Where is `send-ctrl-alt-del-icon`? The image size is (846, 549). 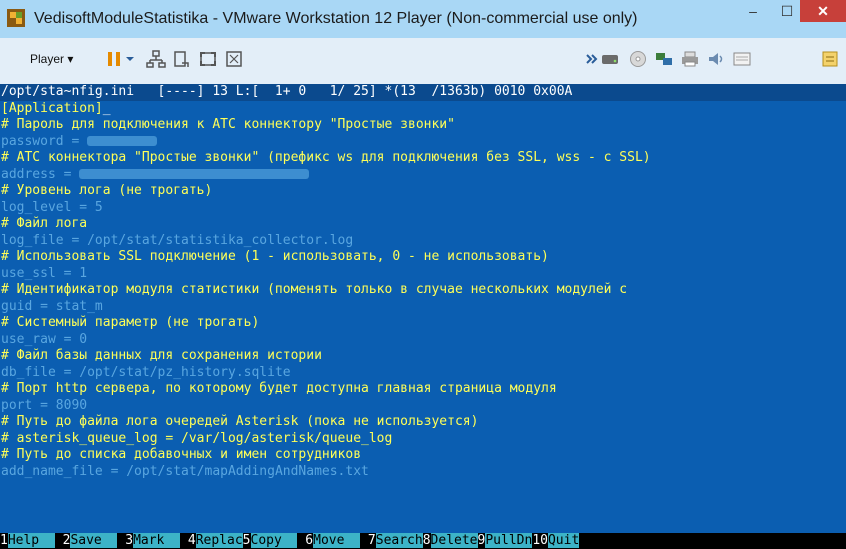 send-ctrl-alt-del-icon is located at coordinates (182, 59).